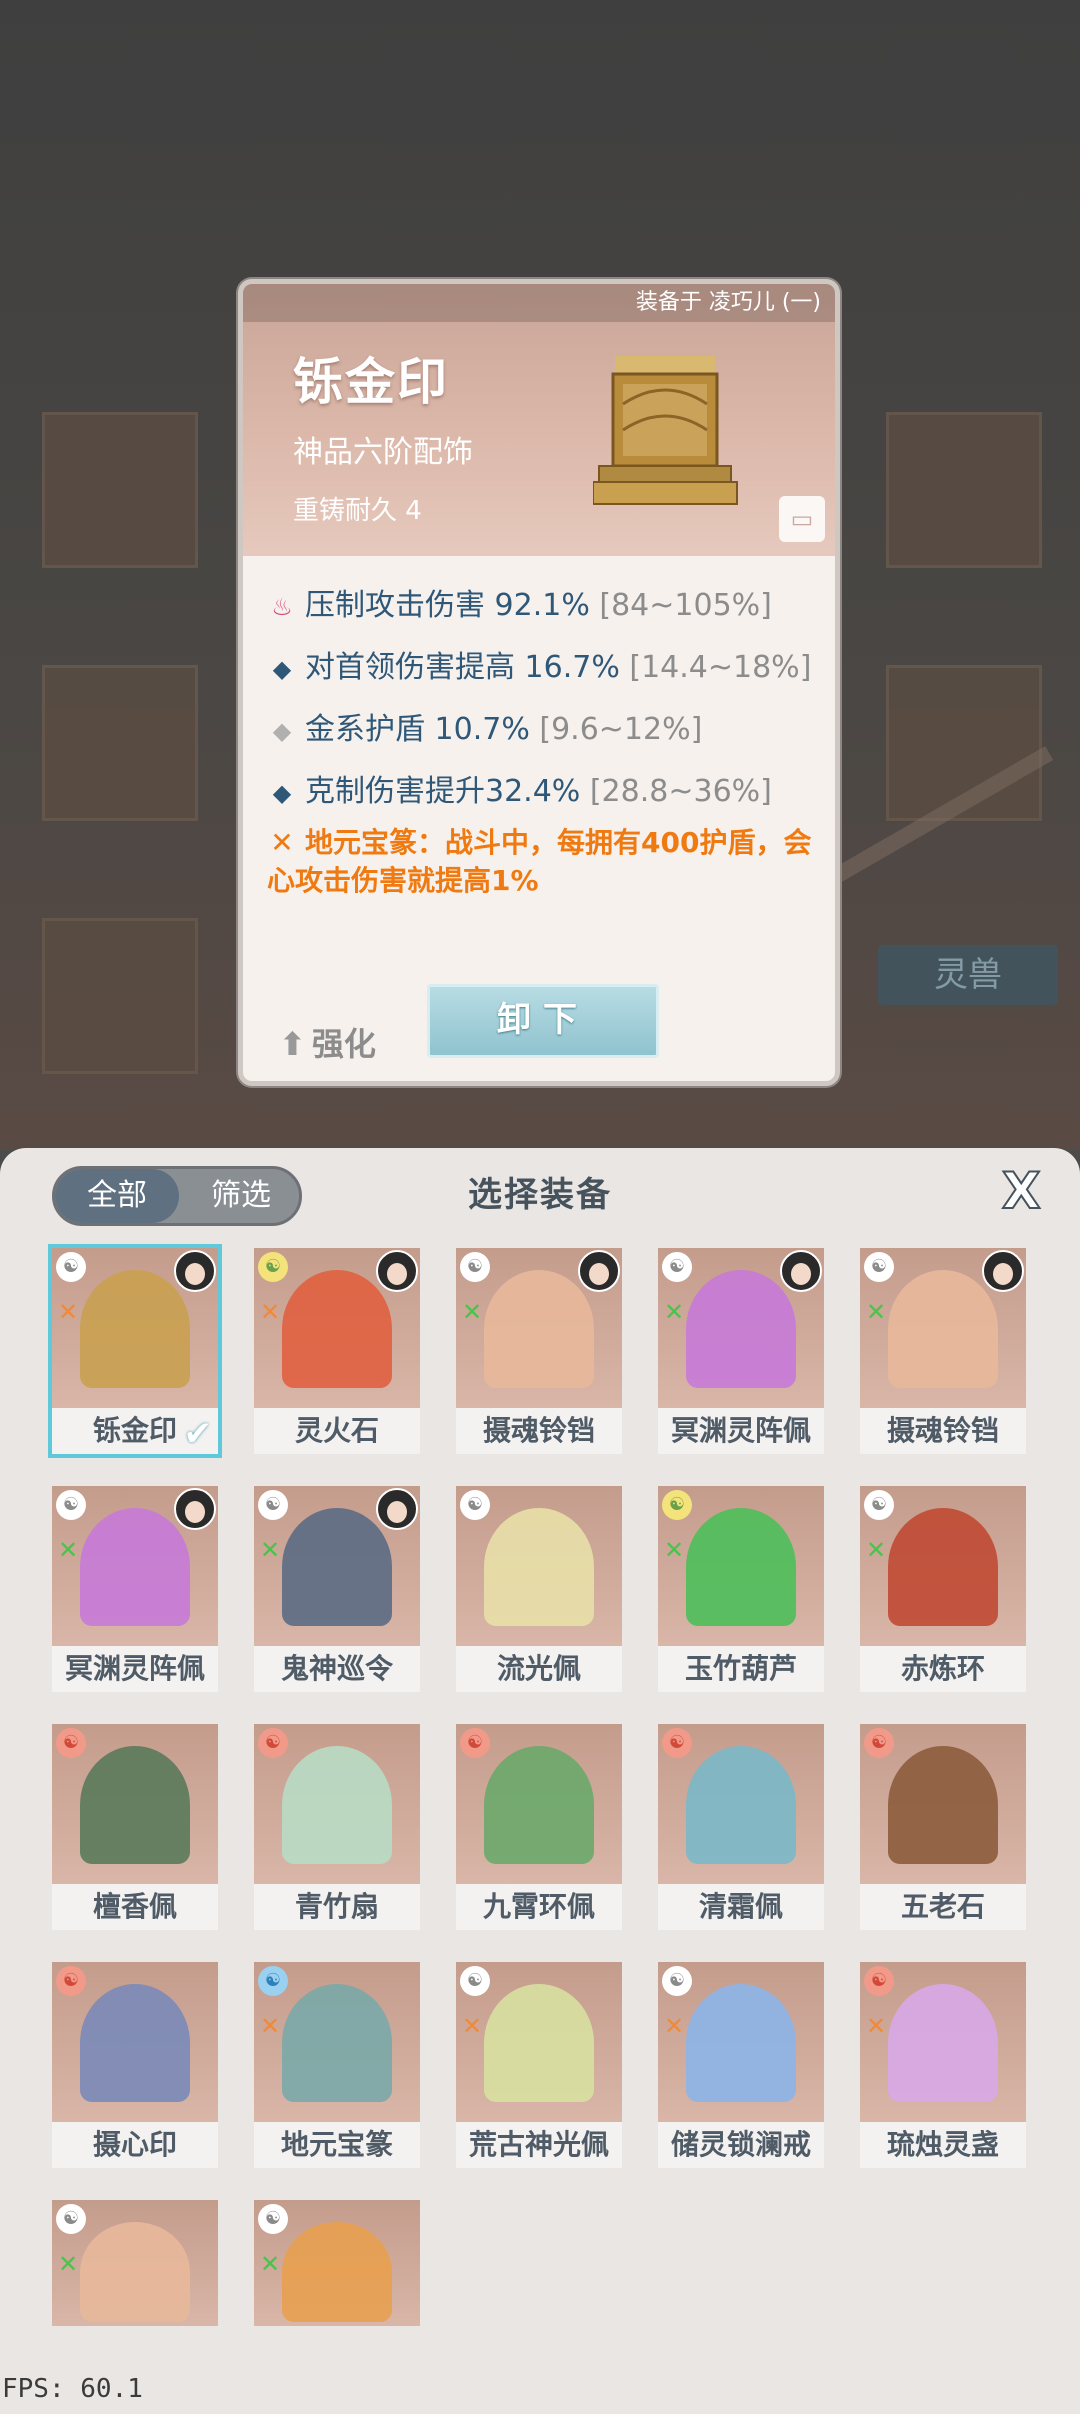 This screenshot has width=1080, height=2414. What do you see at coordinates (539, 861) in the screenshot?
I see `skill-text: 地元宝篆：战斗中，每拥有400护盾，会心攻击伤害就提高1%` at bounding box center [539, 861].